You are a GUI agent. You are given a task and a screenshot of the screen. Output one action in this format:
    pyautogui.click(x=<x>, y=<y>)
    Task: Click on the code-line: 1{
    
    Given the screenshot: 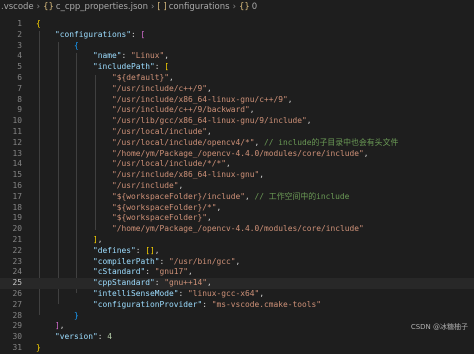 What is the action you would take?
    pyautogui.click(x=237, y=24)
    